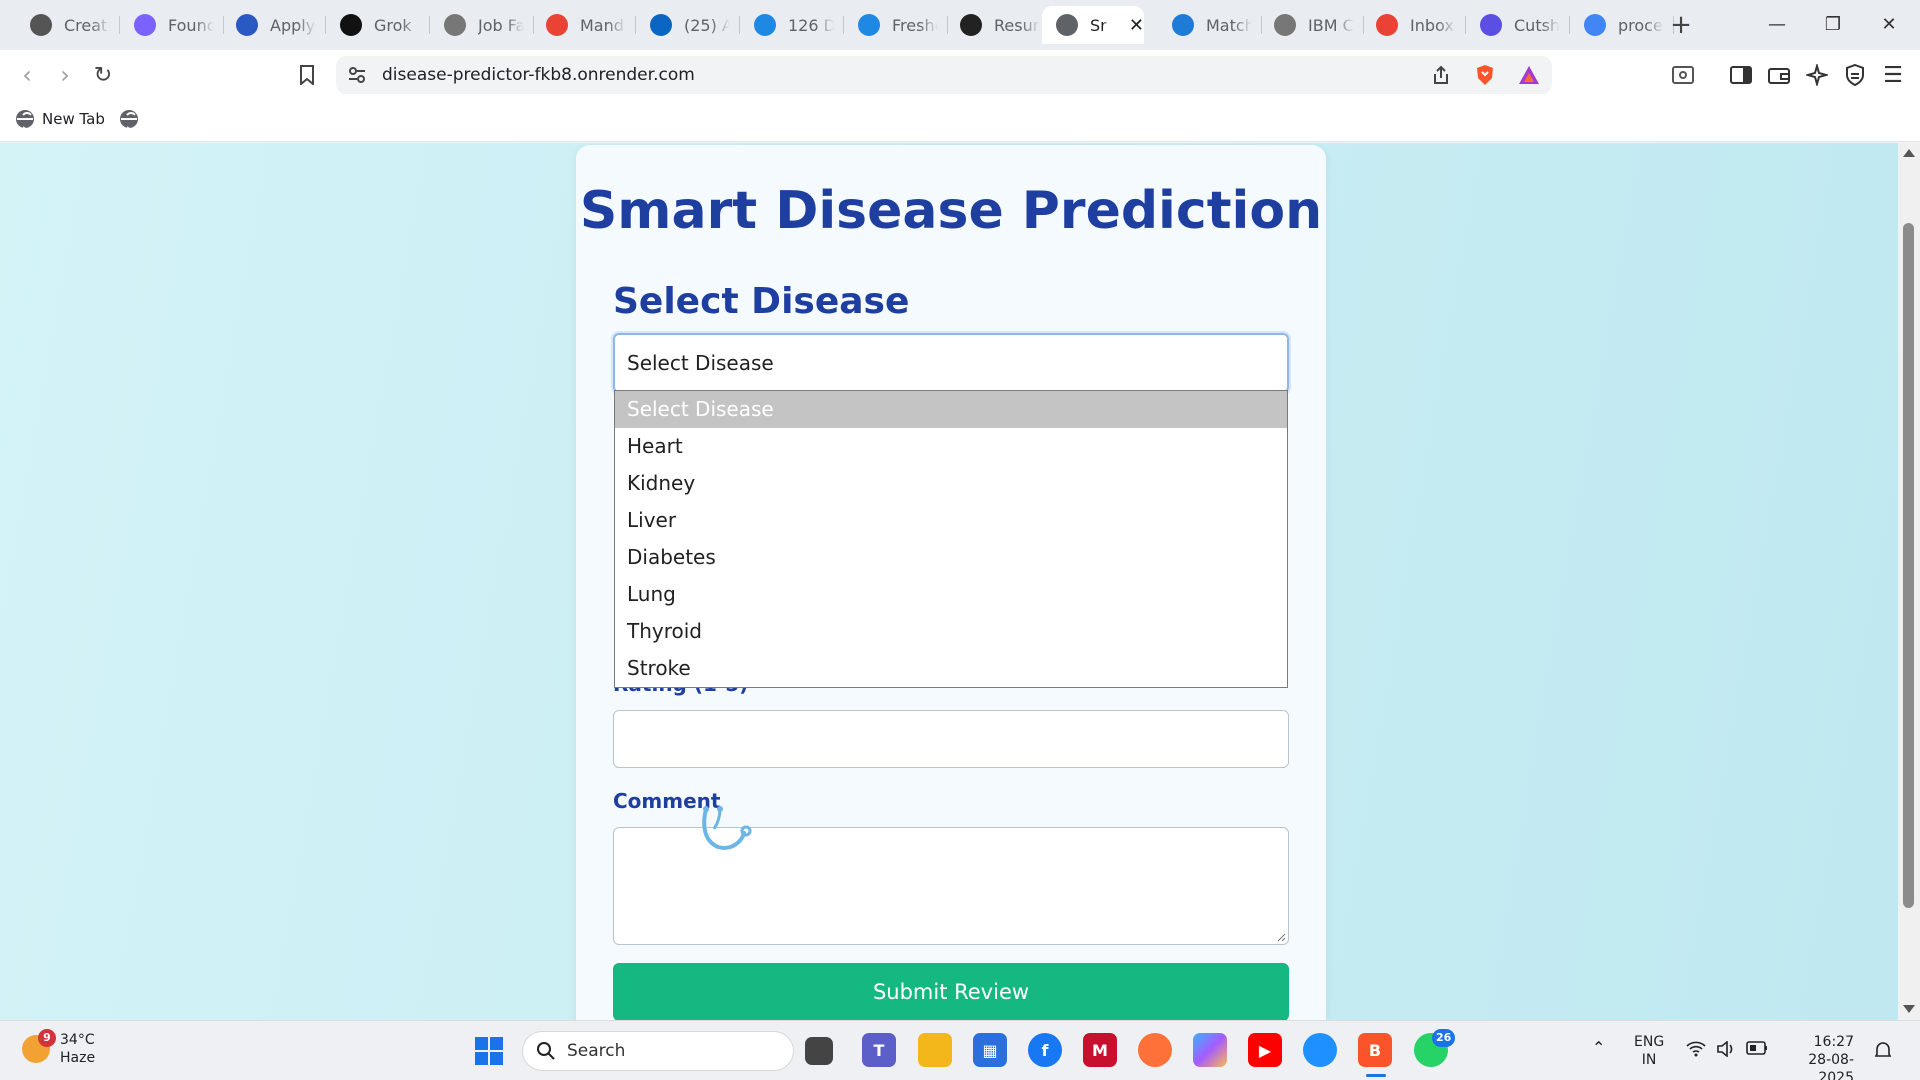 The width and height of the screenshot is (1920, 1080). Describe the element at coordinates (65, 75) in the screenshot. I see `forward-button: ›` at that location.